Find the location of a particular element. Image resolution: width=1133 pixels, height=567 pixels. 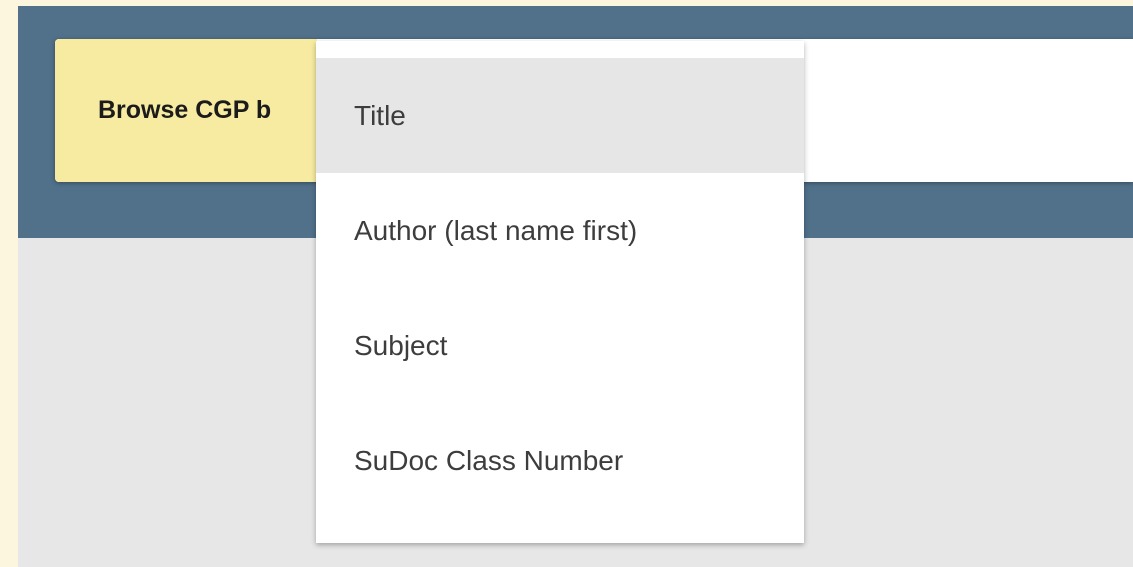

dropdown-option-subject: Subject is located at coordinates (560, 345).